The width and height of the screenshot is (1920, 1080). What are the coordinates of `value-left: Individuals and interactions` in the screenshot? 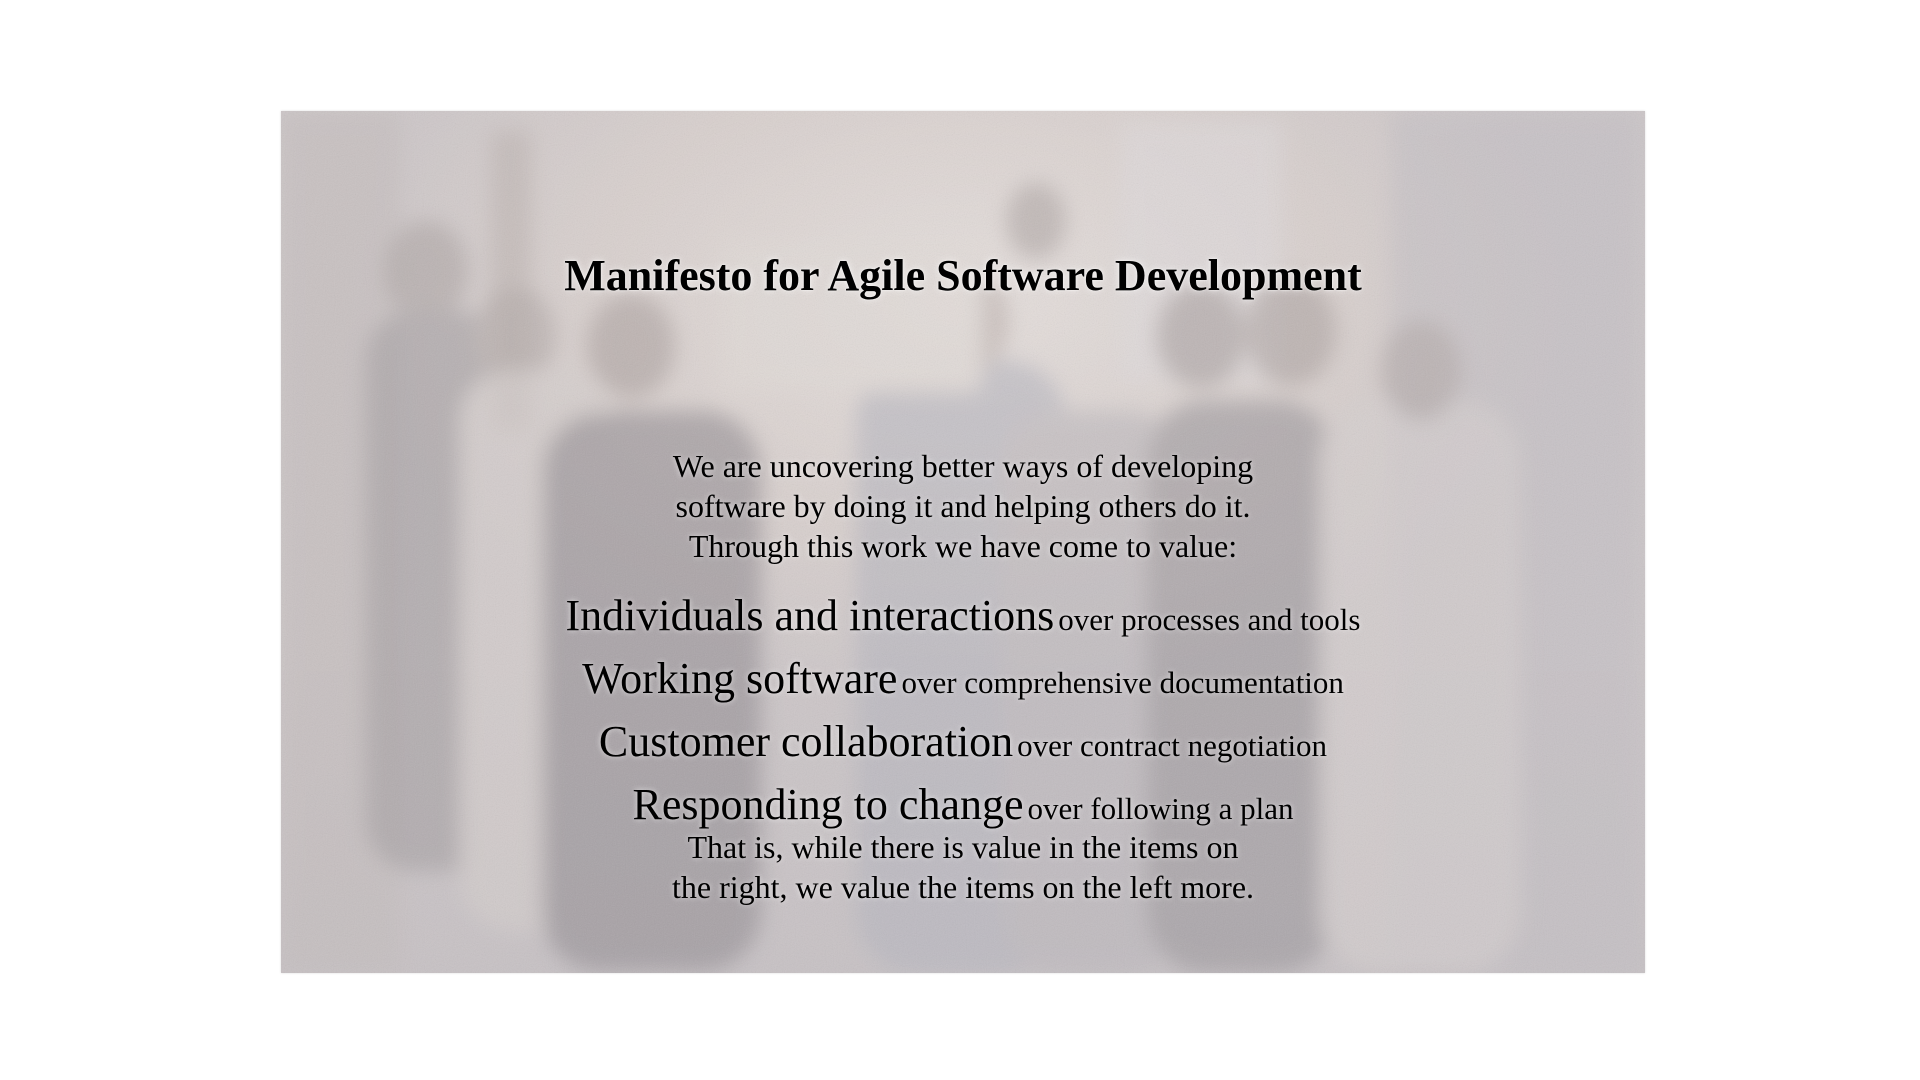 It's located at (810, 615).